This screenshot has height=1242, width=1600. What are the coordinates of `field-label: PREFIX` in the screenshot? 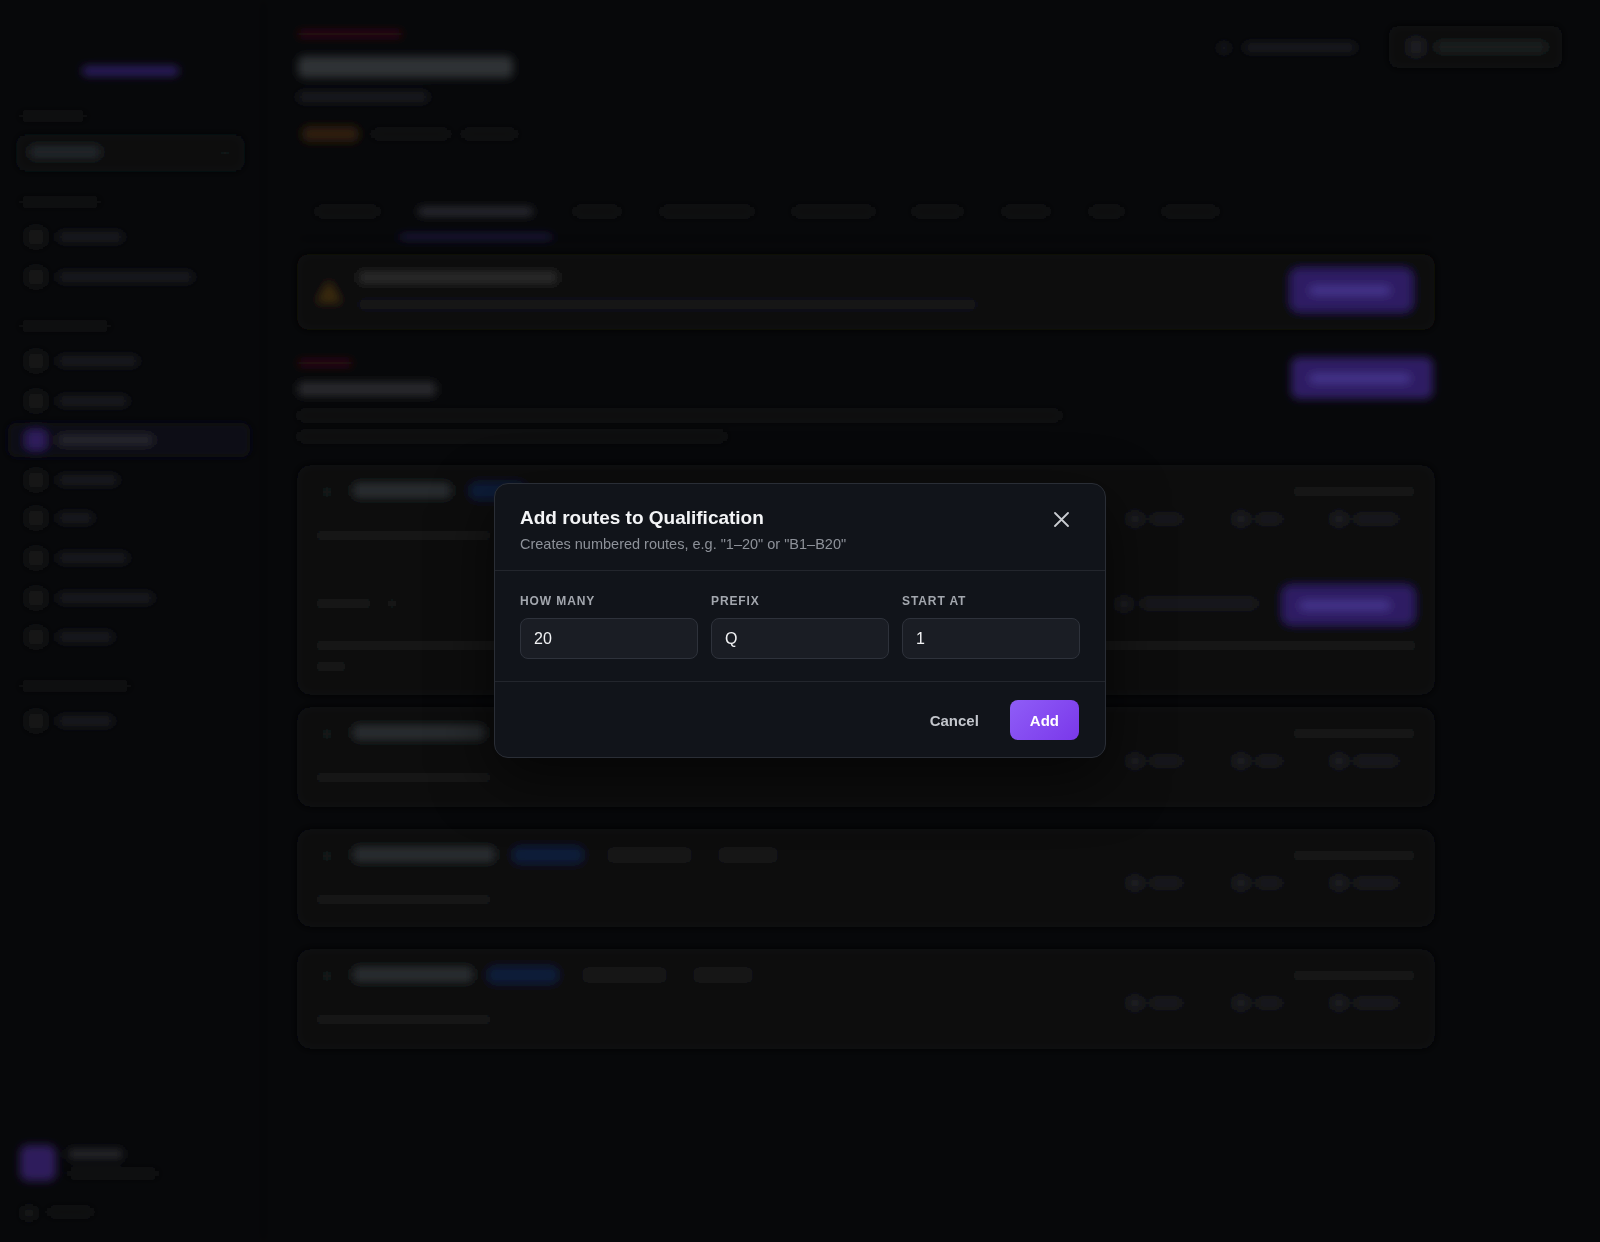 It's located at (736, 601).